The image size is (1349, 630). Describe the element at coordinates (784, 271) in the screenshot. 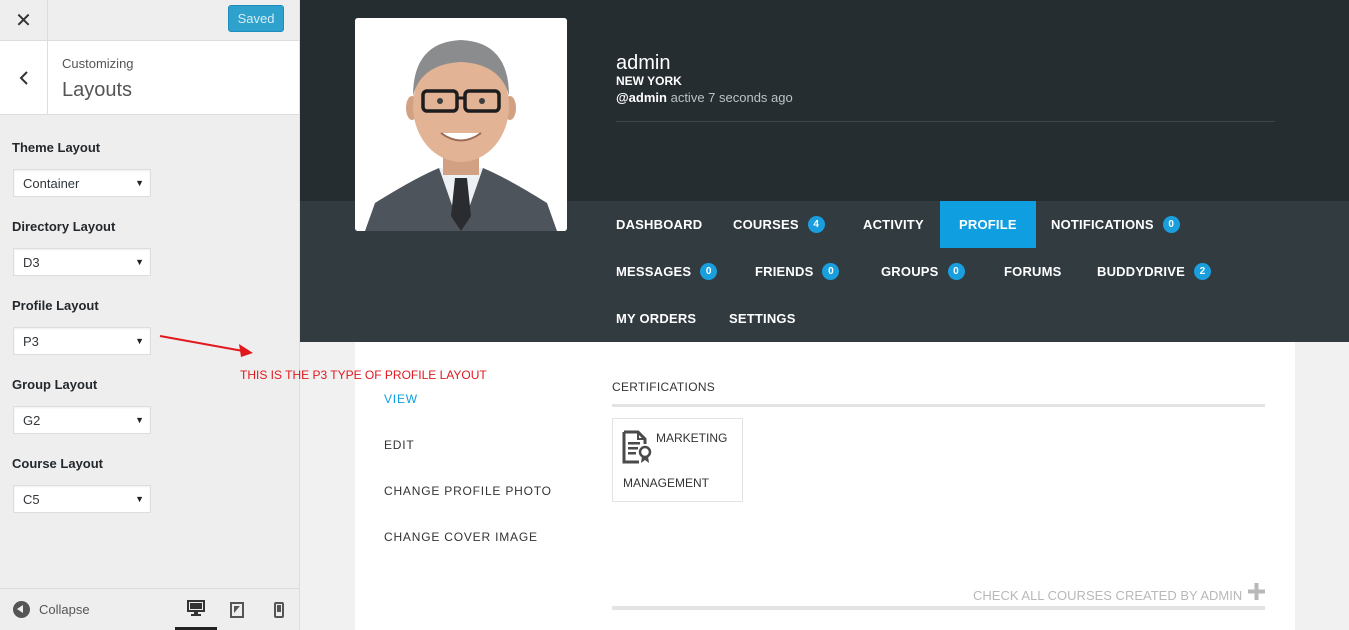

I see `nav-label: FRIENDS` at that location.